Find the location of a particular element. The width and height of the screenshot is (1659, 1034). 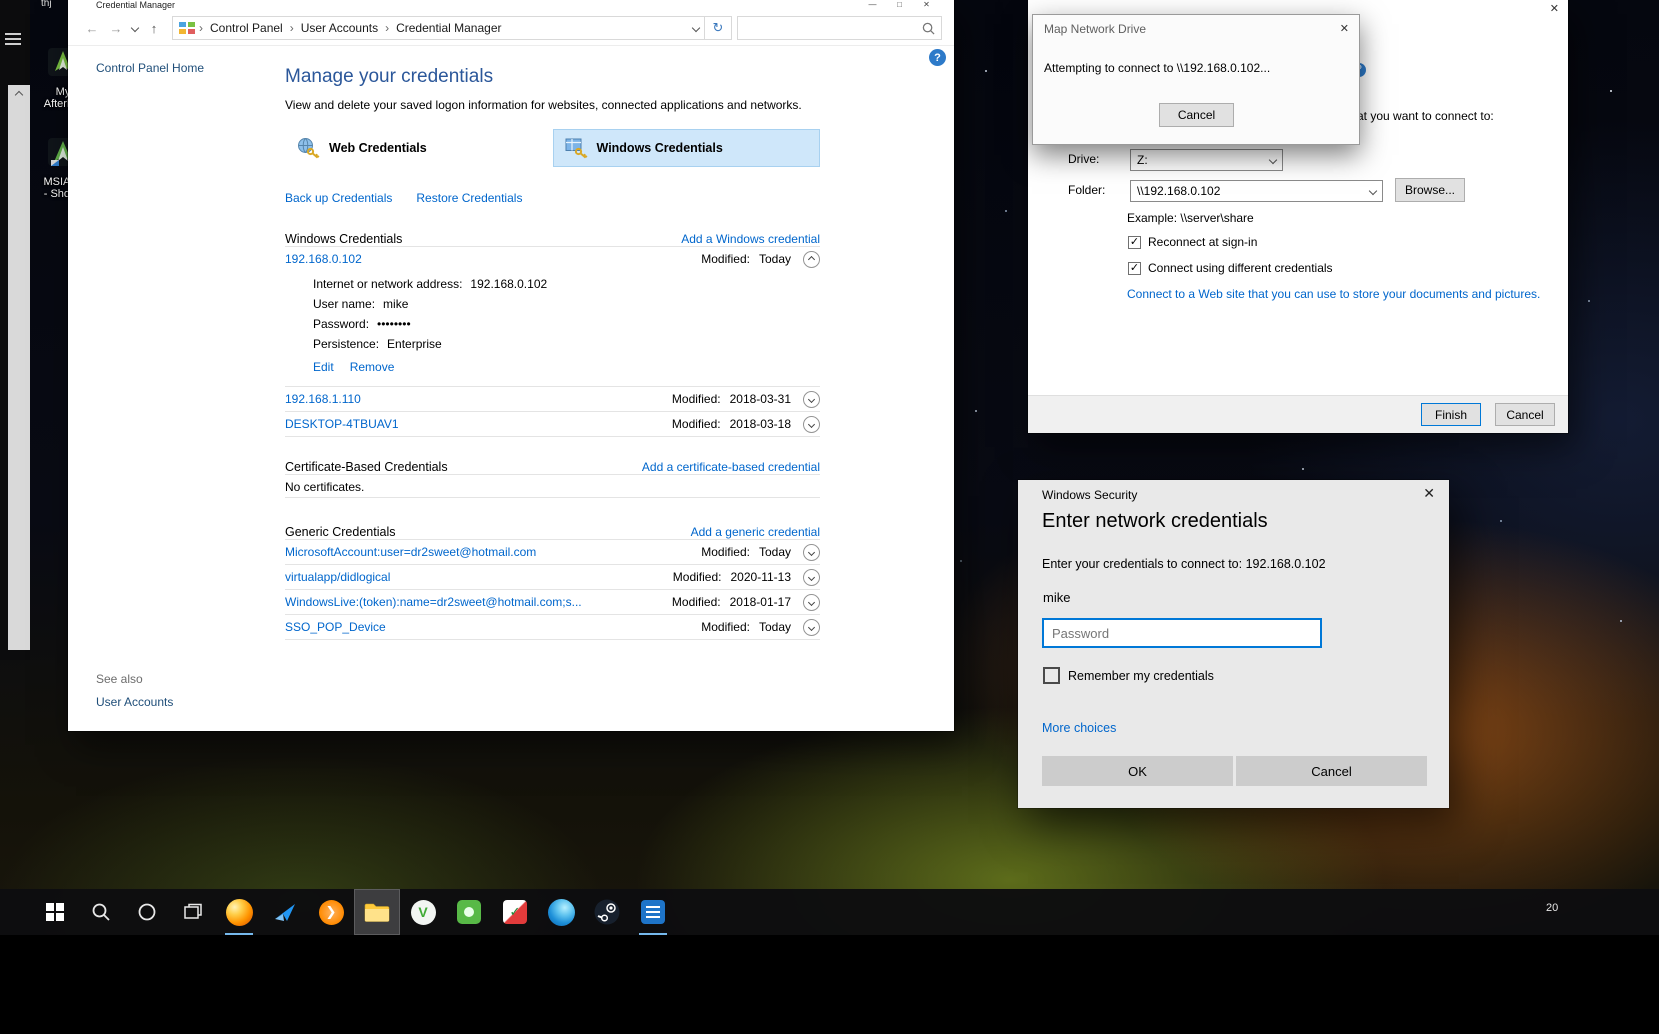

remember-credentials-checkbox is located at coordinates (1051, 675).